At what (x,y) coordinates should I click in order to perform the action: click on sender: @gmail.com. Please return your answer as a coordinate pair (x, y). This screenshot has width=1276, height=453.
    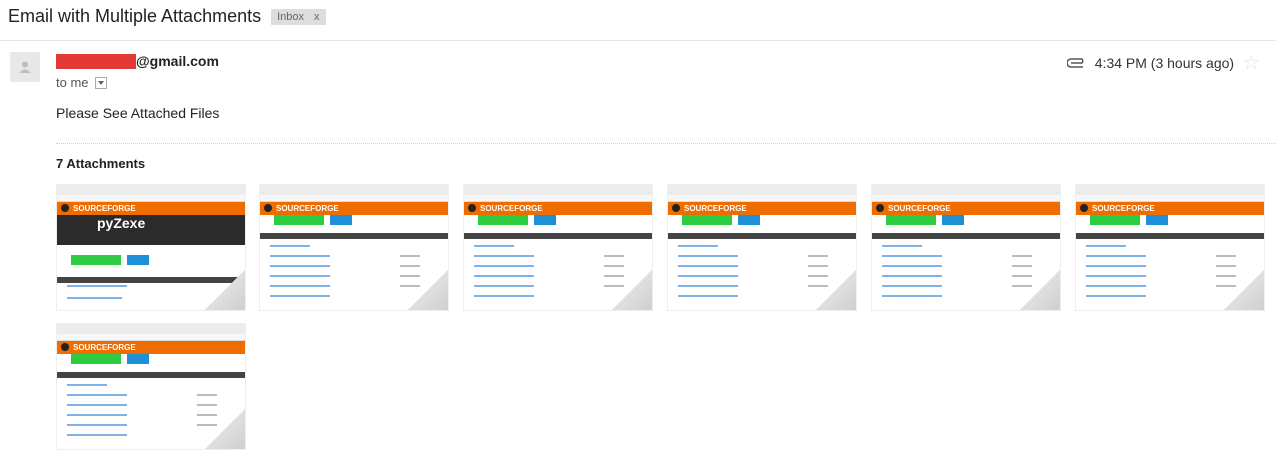
    Looking at the image, I should click on (137, 61).